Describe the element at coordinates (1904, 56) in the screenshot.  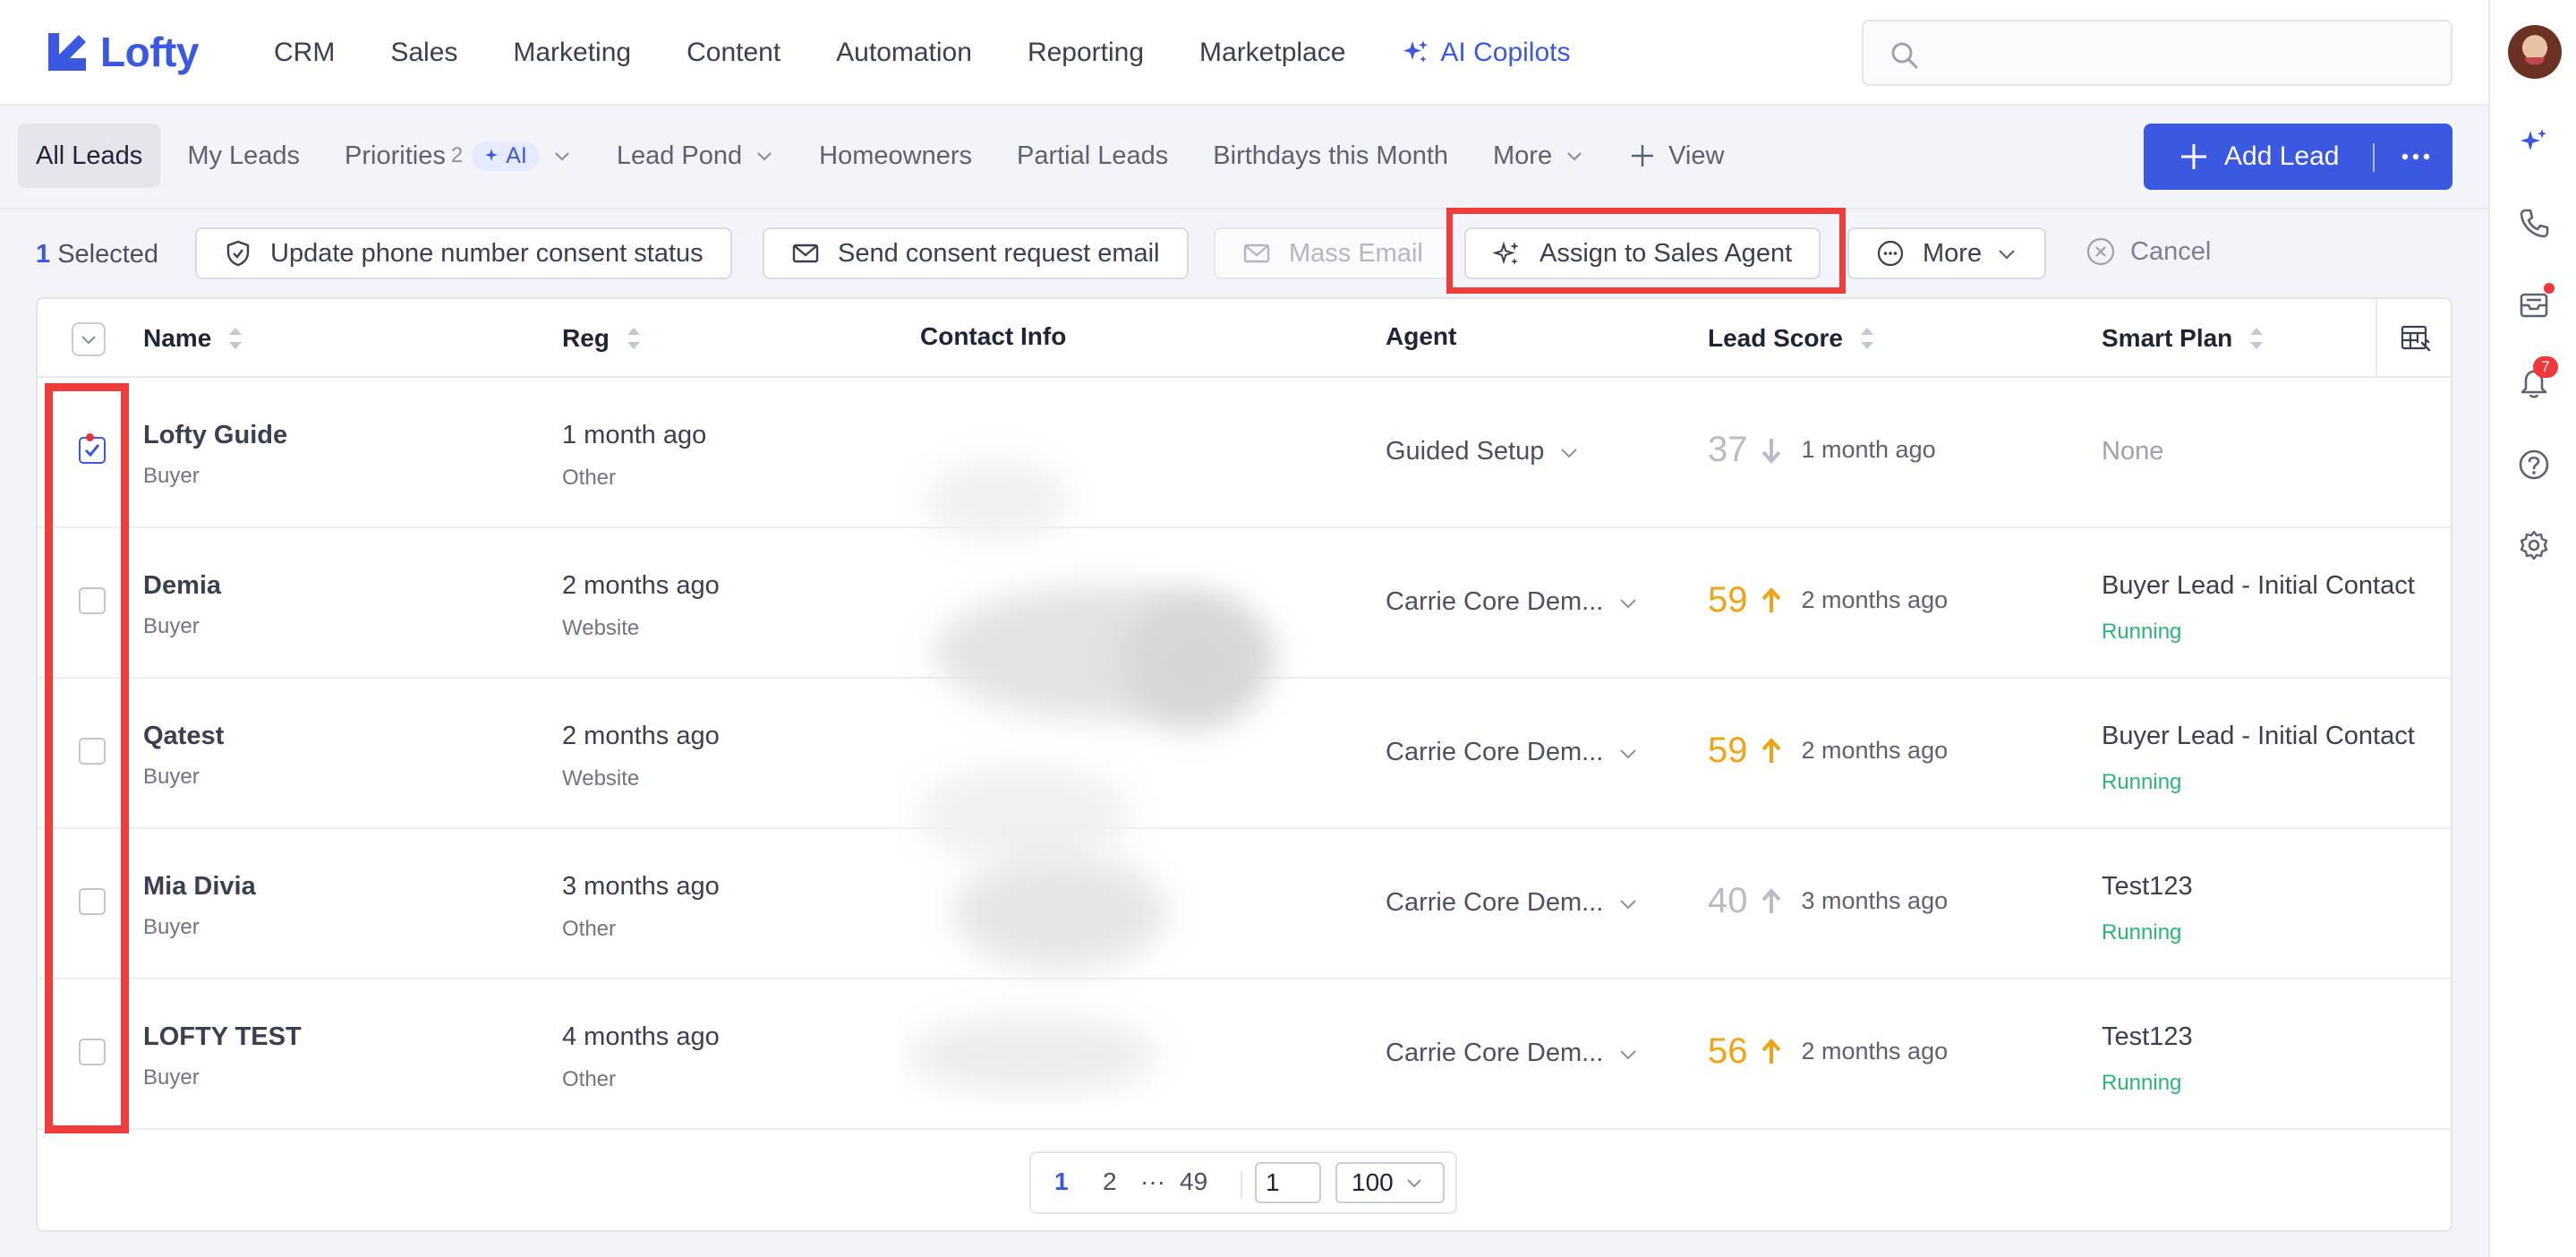
I see `search-icon` at that location.